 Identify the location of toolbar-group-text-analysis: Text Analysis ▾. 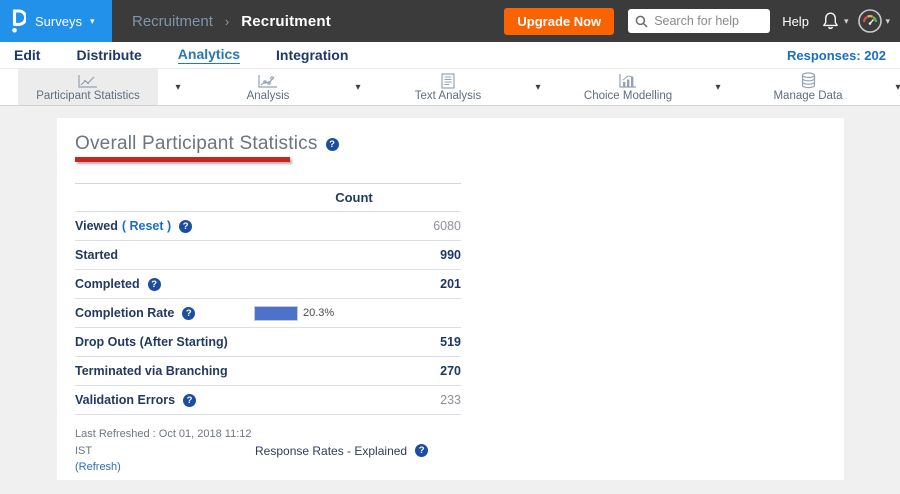
(468, 87).